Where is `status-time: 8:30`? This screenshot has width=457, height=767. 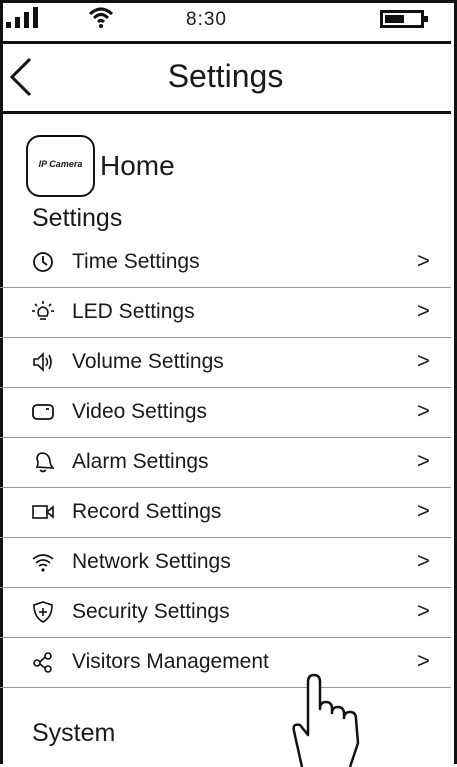
status-time: 8:30 is located at coordinates (206, 19).